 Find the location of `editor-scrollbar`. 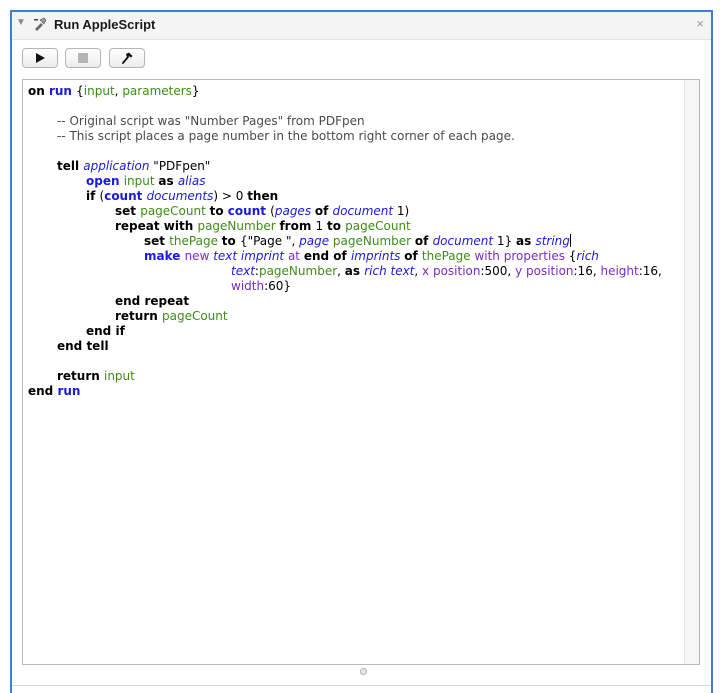

editor-scrollbar is located at coordinates (691, 372).